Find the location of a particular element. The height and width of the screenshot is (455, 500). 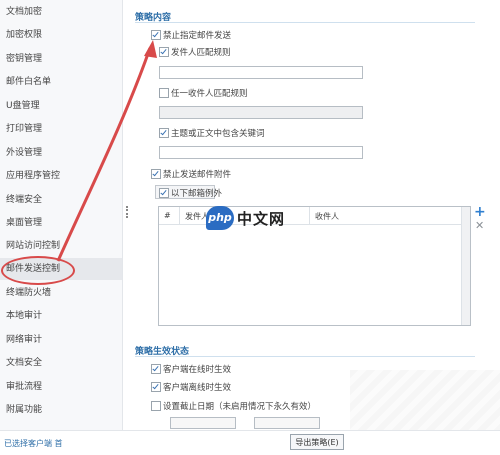

export-policy-button: 导出策略(E) is located at coordinates (317, 442).